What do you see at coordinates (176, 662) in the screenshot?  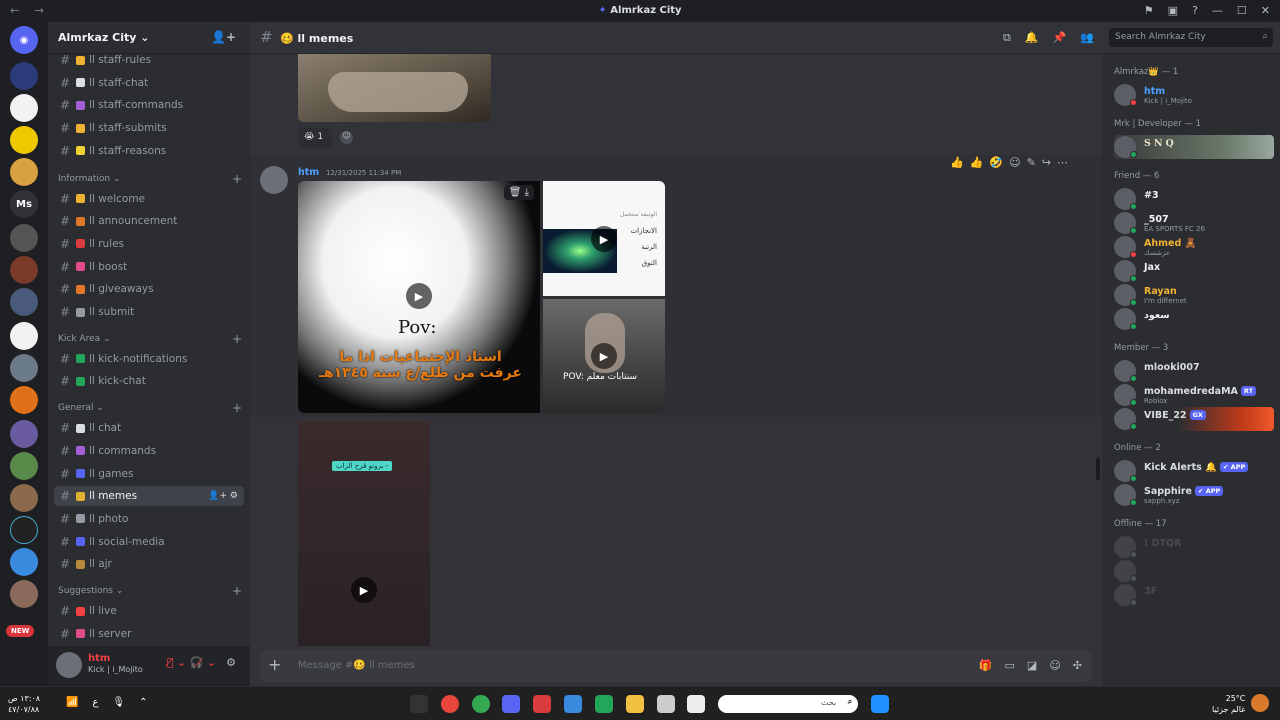 I see `mute-icon: 🎙̸ ⌄` at bounding box center [176, 662].